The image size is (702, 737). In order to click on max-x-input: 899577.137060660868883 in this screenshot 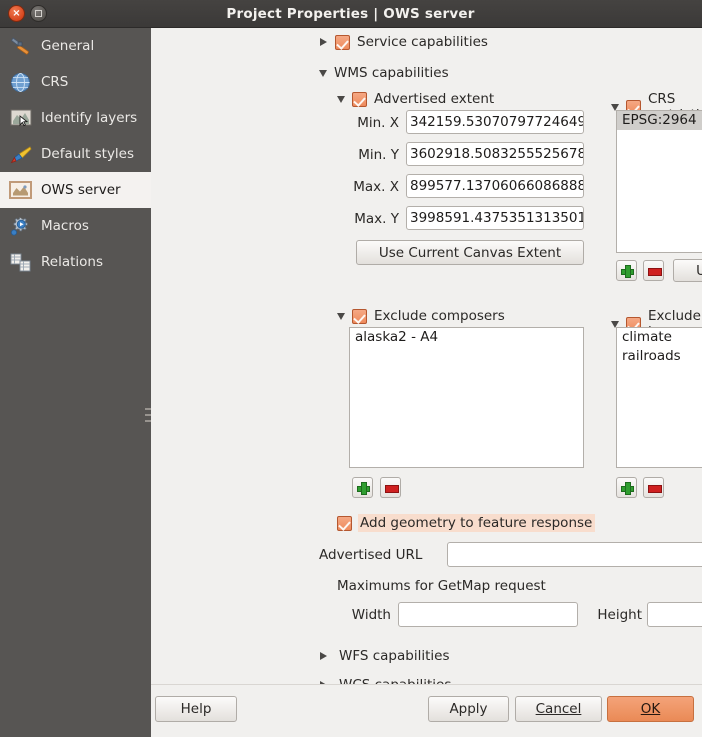, I will do `click(495, 186)`.